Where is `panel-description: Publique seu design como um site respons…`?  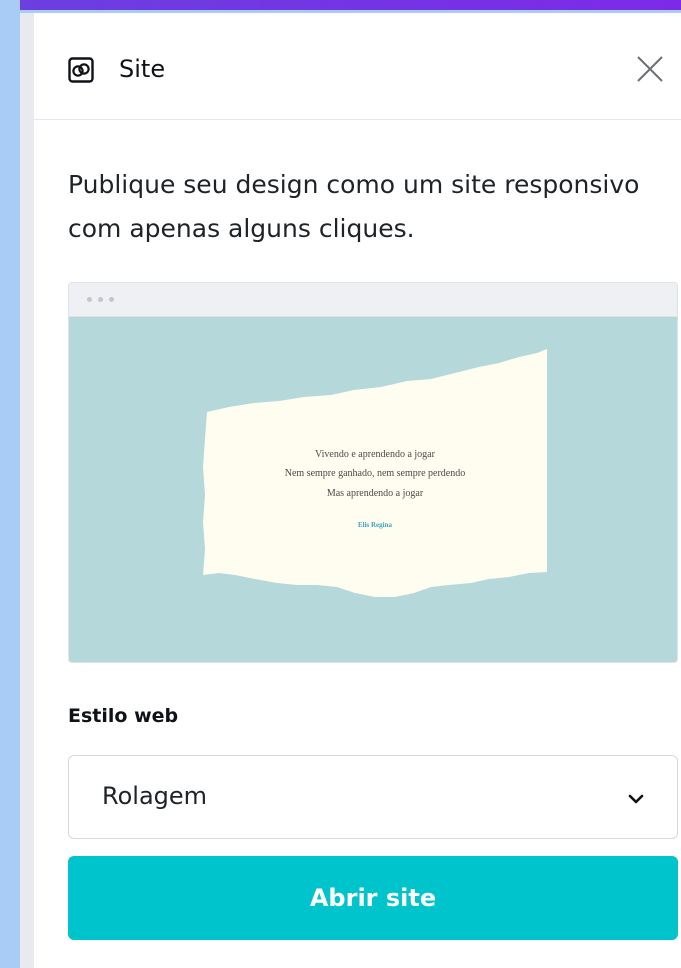 panel-description: Publique seu design como um site respons… is located at coordinates (354, 206).